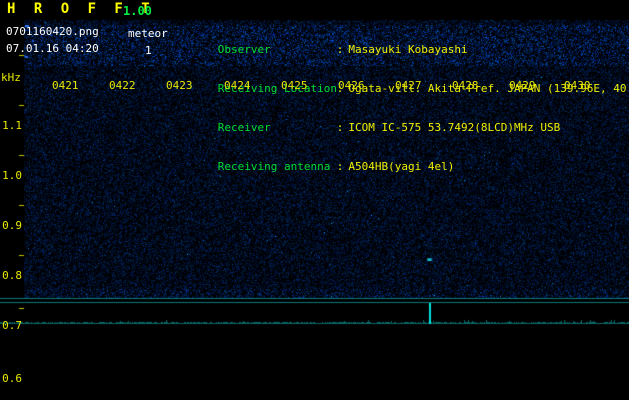 The image size is (629, 400). What do you see at coordinates (244, 127) in the screenshot?
I see `info-label: Receiver` at bounding box center [244, 127].